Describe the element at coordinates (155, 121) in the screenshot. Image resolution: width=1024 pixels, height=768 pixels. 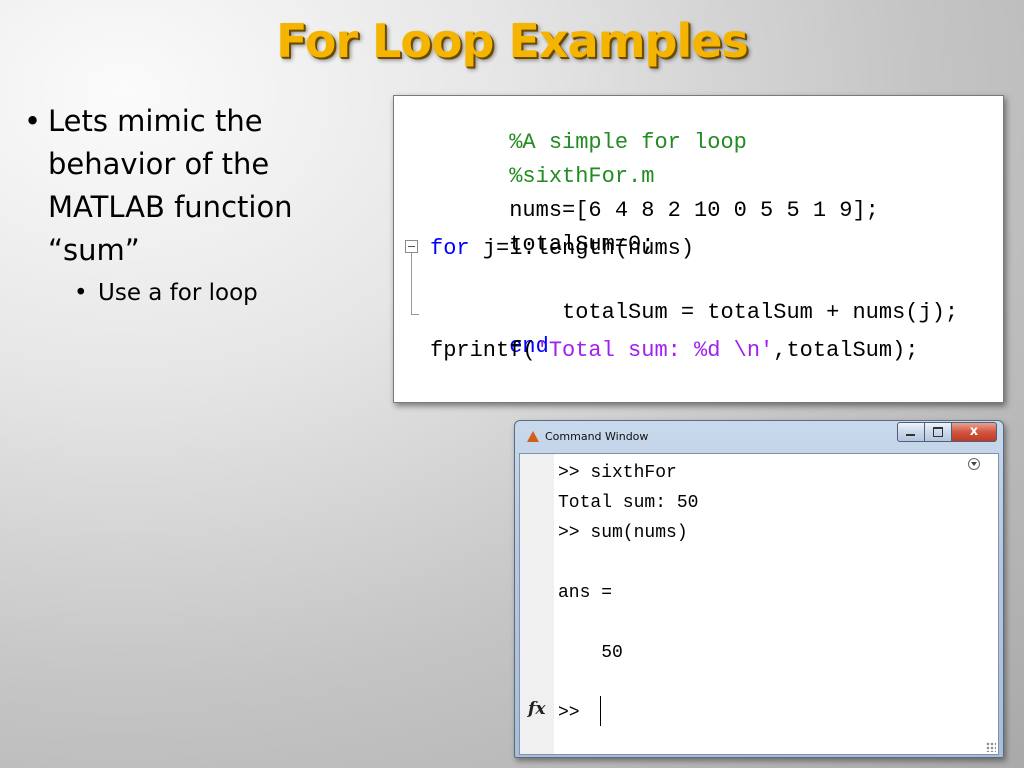
I see `bullet-line: Lets mimic the` at that location.